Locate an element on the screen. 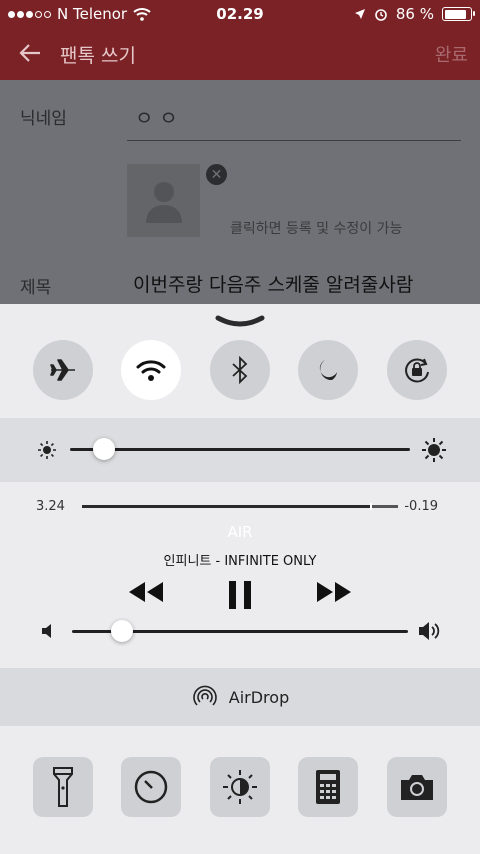  rewind-icon is located at coordinates (146, 592).